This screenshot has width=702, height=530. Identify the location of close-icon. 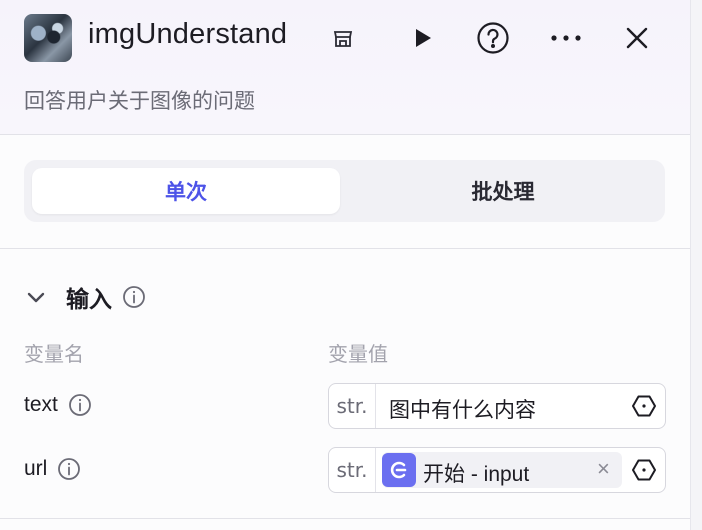
(637, 38).